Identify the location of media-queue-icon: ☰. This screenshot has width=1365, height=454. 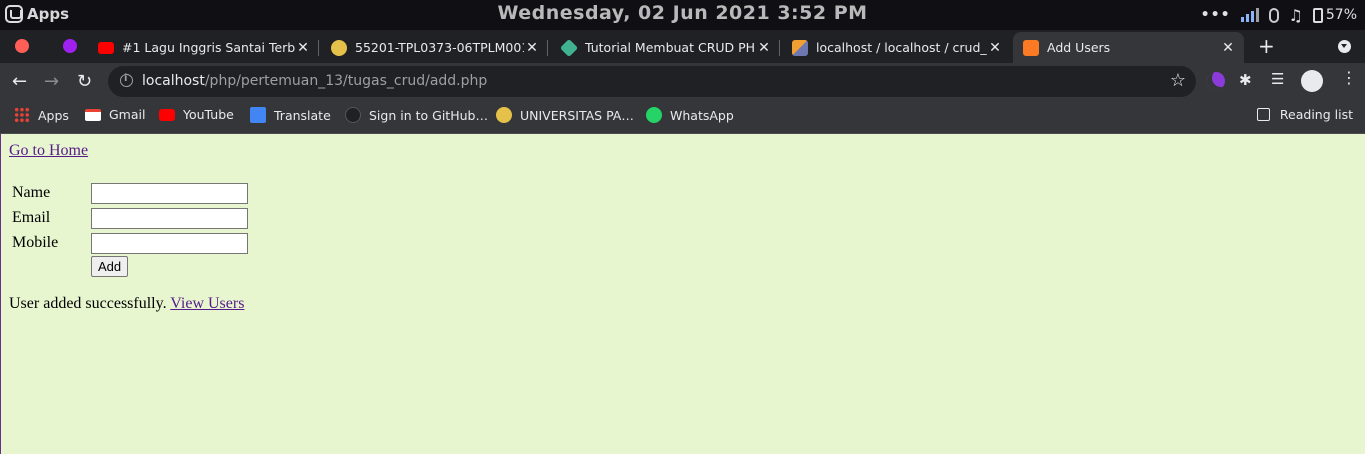
(1280, 79).